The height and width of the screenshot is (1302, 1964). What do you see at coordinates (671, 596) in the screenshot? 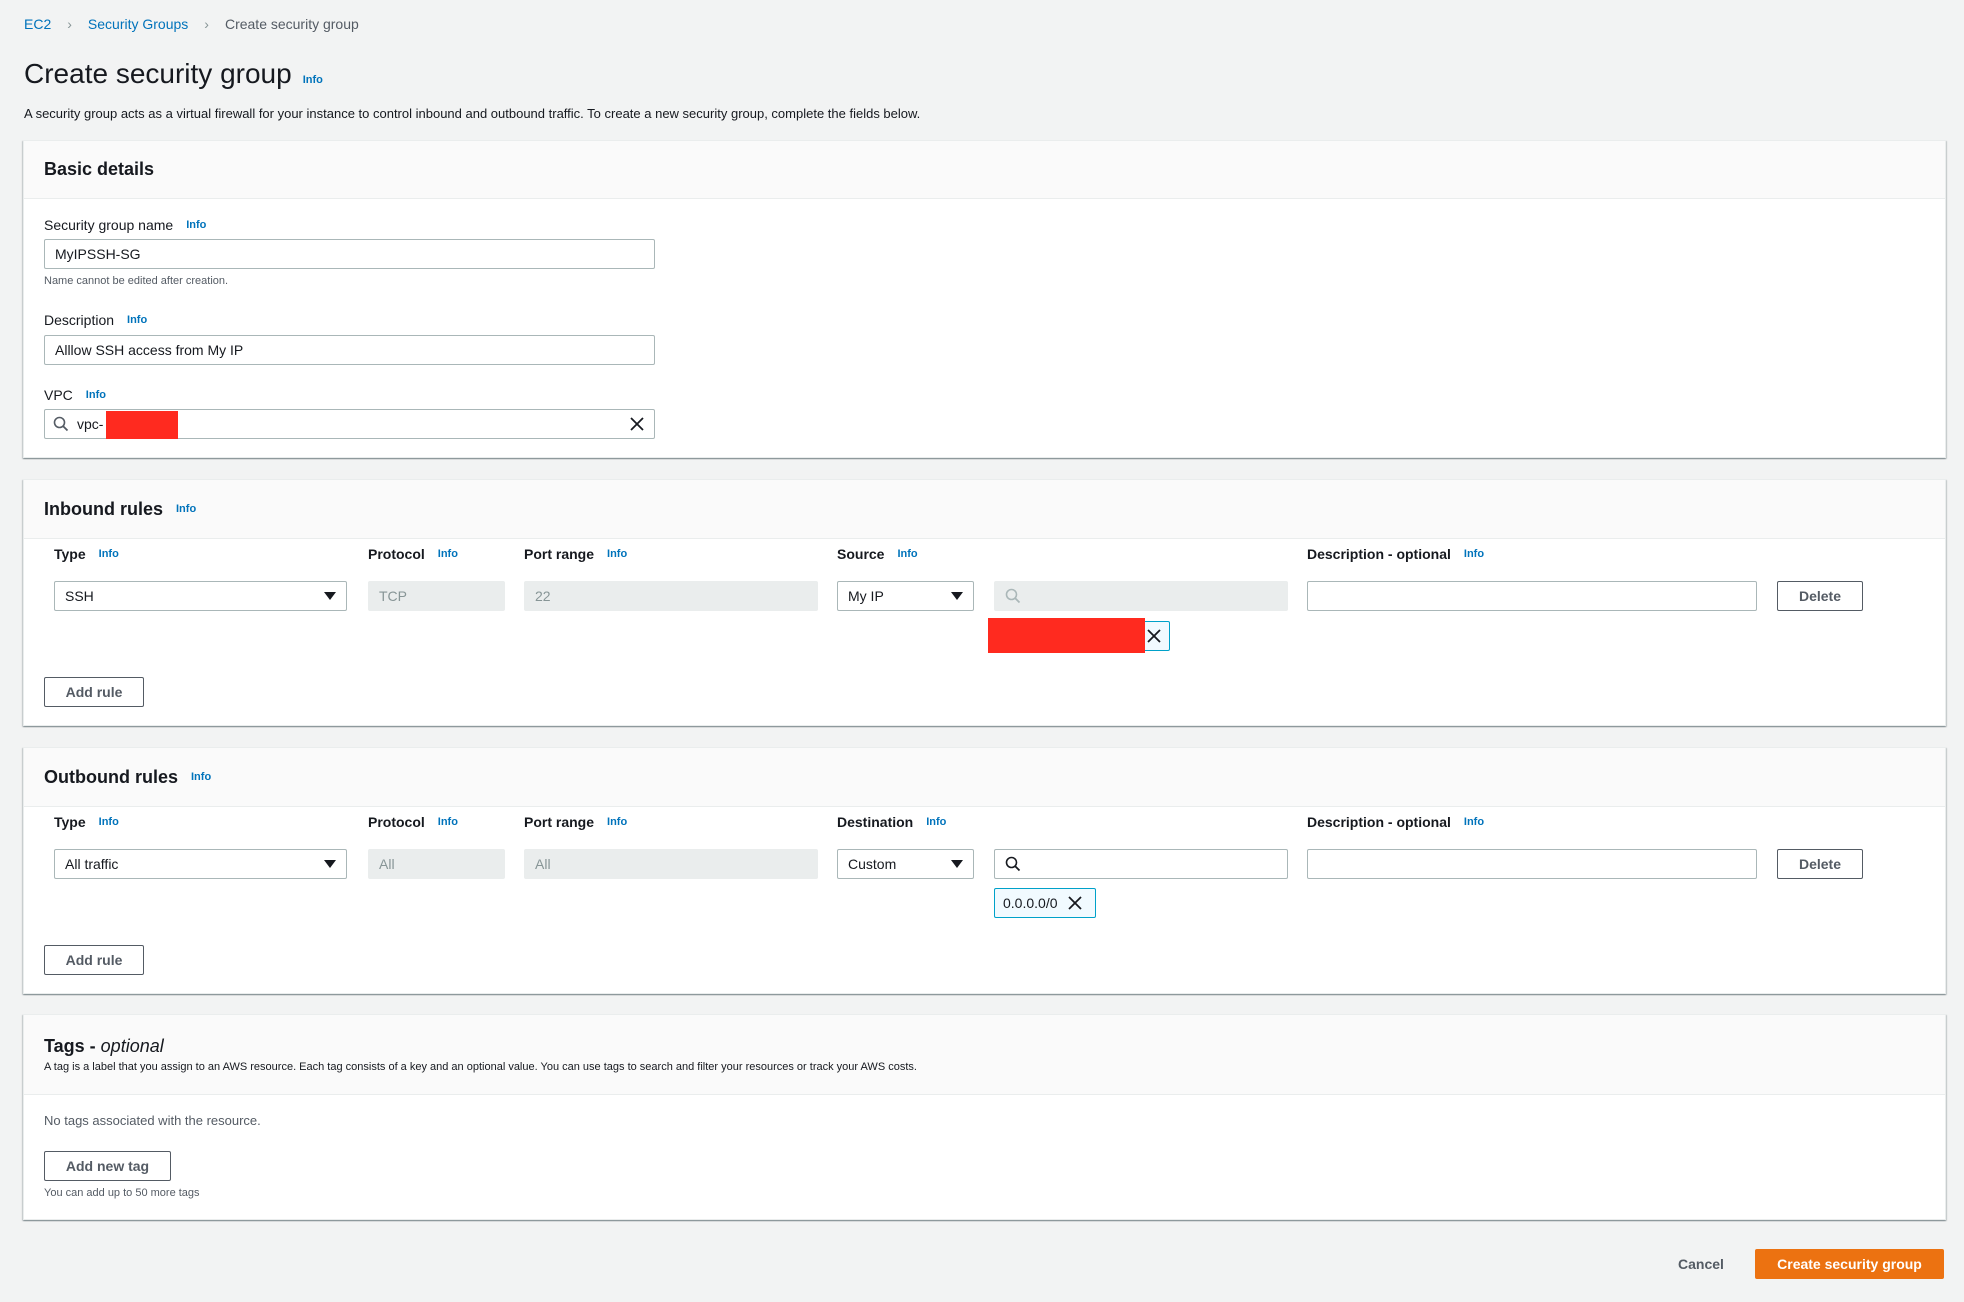
I see `inbound-port-field: 22` at bounding box center [671, 596].